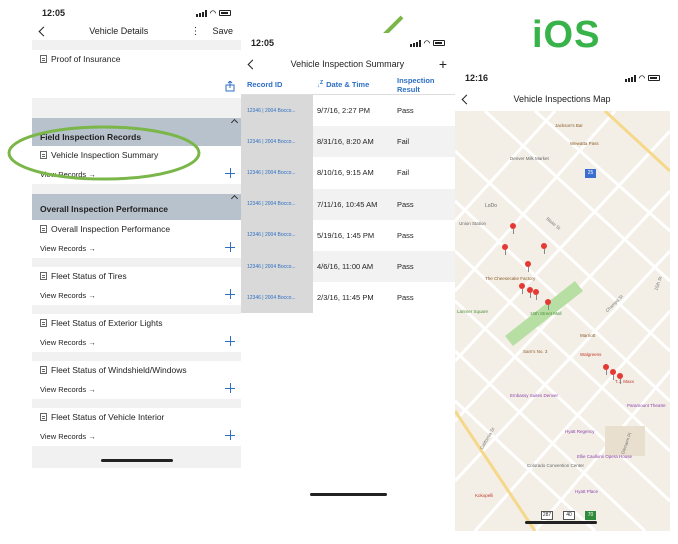 Image resolution: width=678 pixels, height=544 pixels. I want to click on date-cell: 5/19/16, 1:45 PM, so click(346, 235).